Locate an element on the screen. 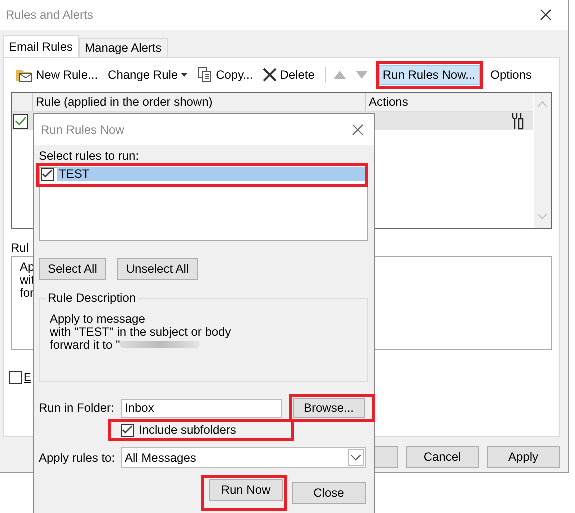  apply-rules-dropdown: All Messages is located at coordinates (243, 457).